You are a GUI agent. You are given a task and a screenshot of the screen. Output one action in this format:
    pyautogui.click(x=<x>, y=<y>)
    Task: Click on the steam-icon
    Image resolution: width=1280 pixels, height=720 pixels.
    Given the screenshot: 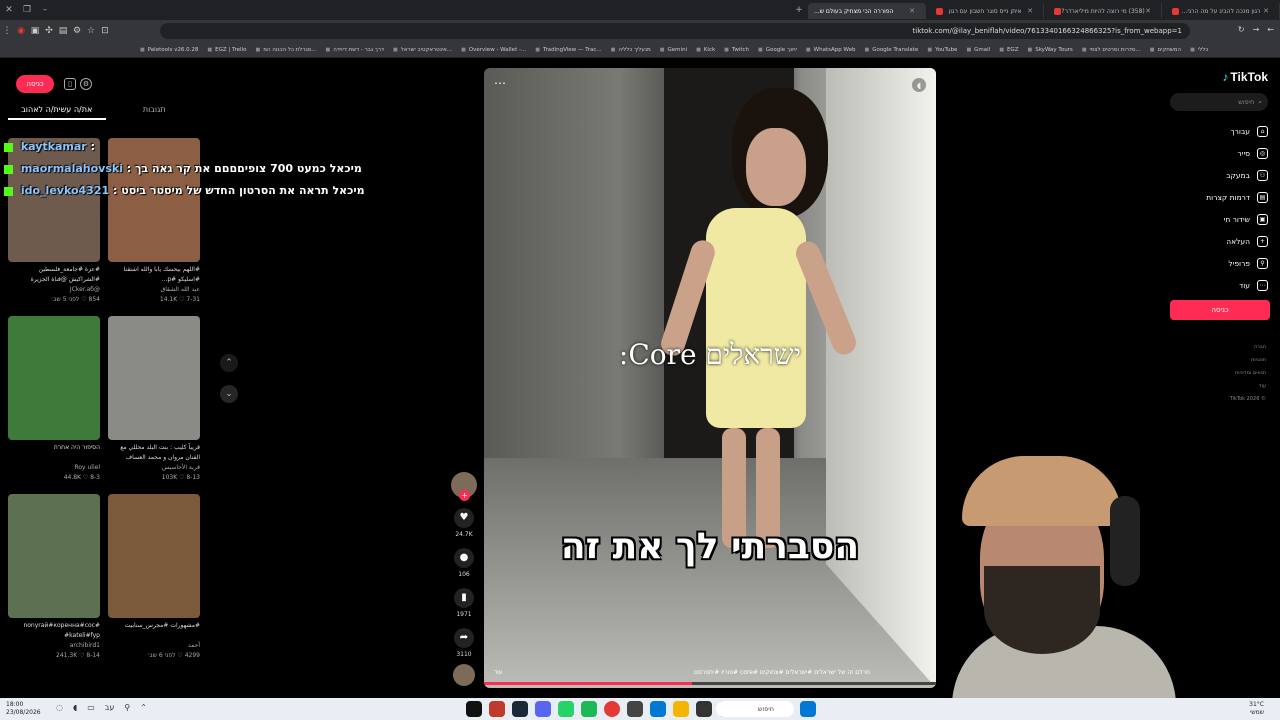 What is the action you would take?
    pyautogui.click(x=520, y=709)
    